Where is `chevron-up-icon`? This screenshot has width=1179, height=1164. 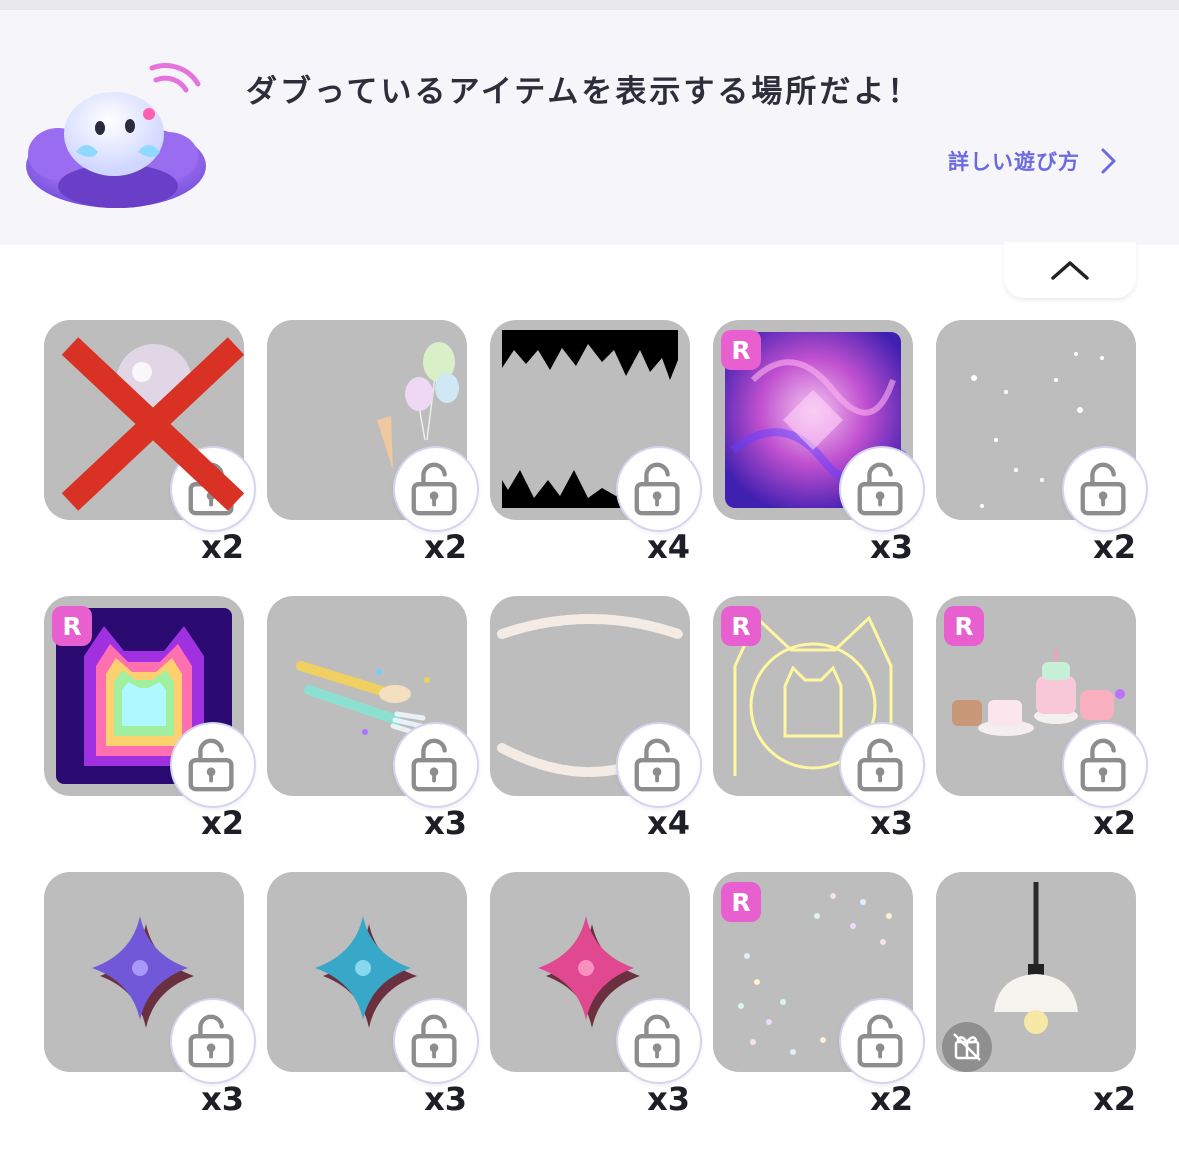
chevron-up-icon is located at coordinates (1070, 270).